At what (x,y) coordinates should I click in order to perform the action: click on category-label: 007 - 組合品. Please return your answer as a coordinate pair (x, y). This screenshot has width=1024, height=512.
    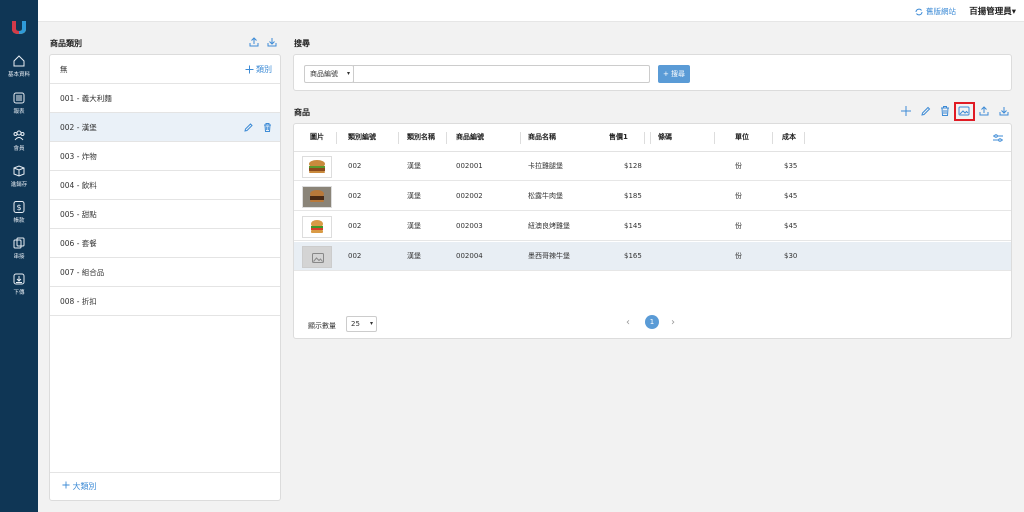
    Looking at the image, I should click on (82, 272).